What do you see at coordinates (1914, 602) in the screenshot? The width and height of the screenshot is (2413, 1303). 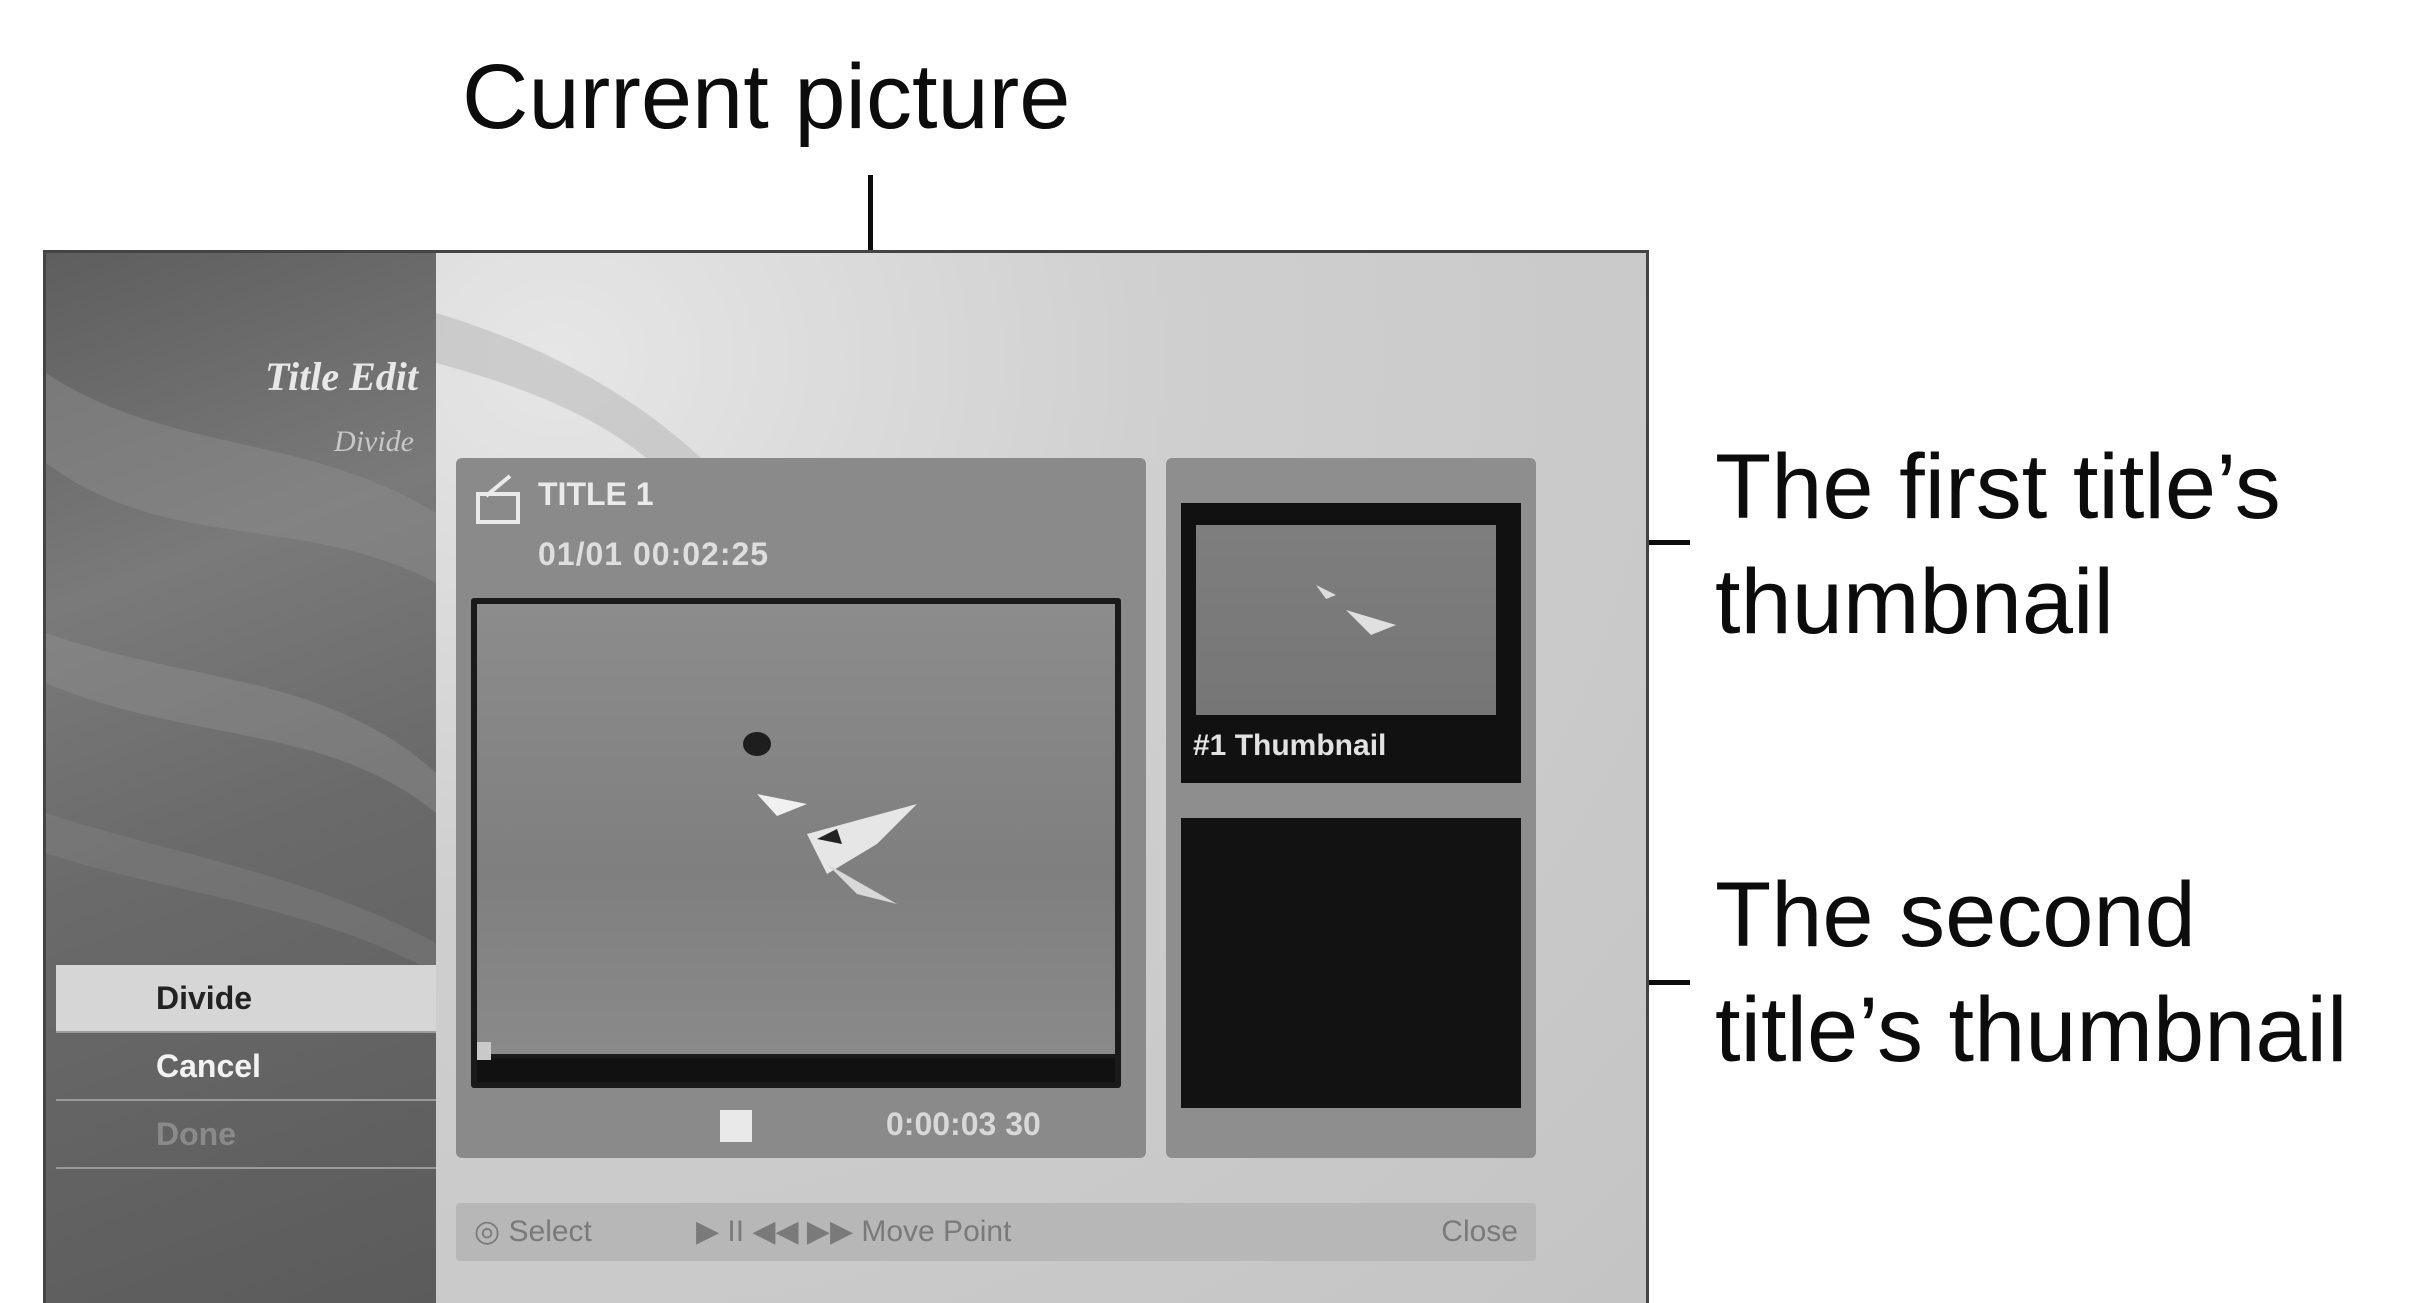 I see `callout-first-line2: thumbnail` at bounding box center [1914, 602].